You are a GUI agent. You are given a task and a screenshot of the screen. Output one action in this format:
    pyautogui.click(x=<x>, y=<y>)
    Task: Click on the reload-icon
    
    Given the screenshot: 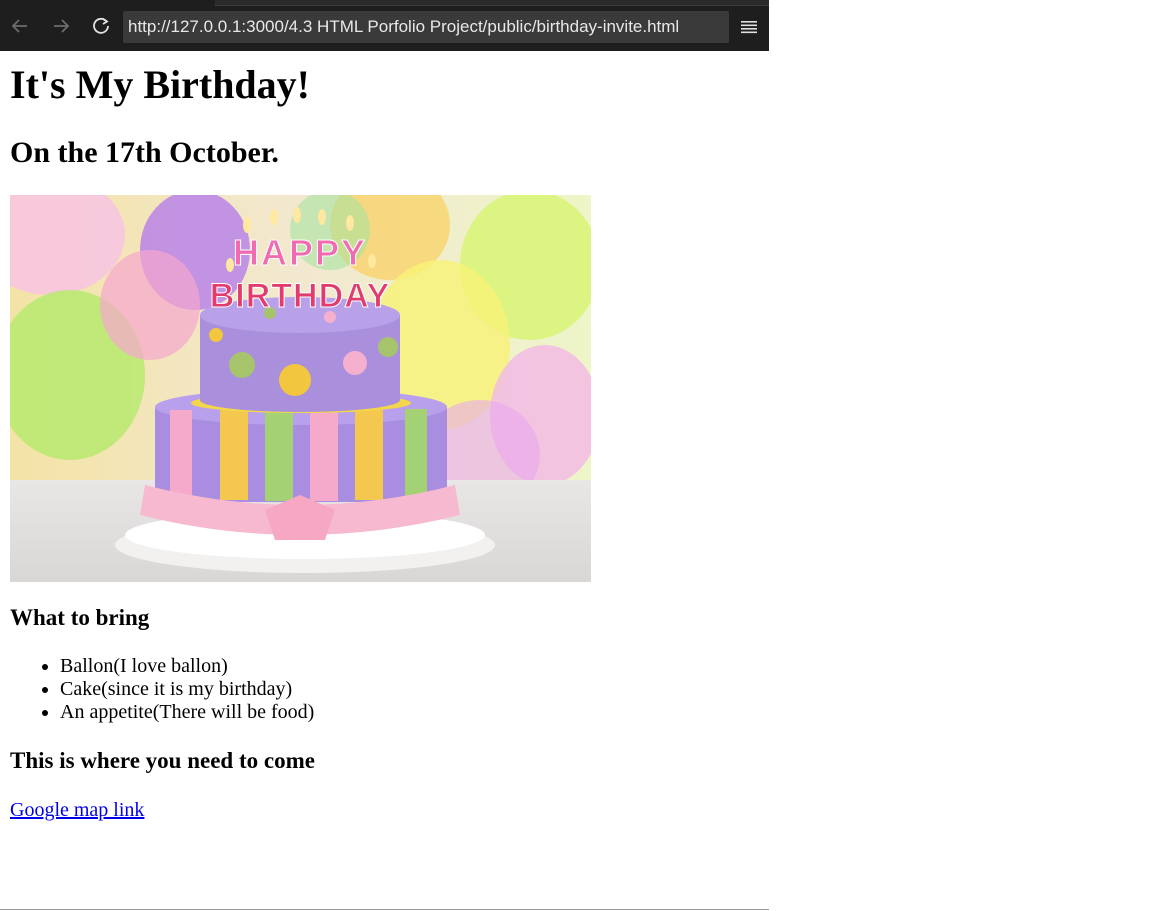 What is the action you would take?
    pyautogui.click(x=101, y=25)
    